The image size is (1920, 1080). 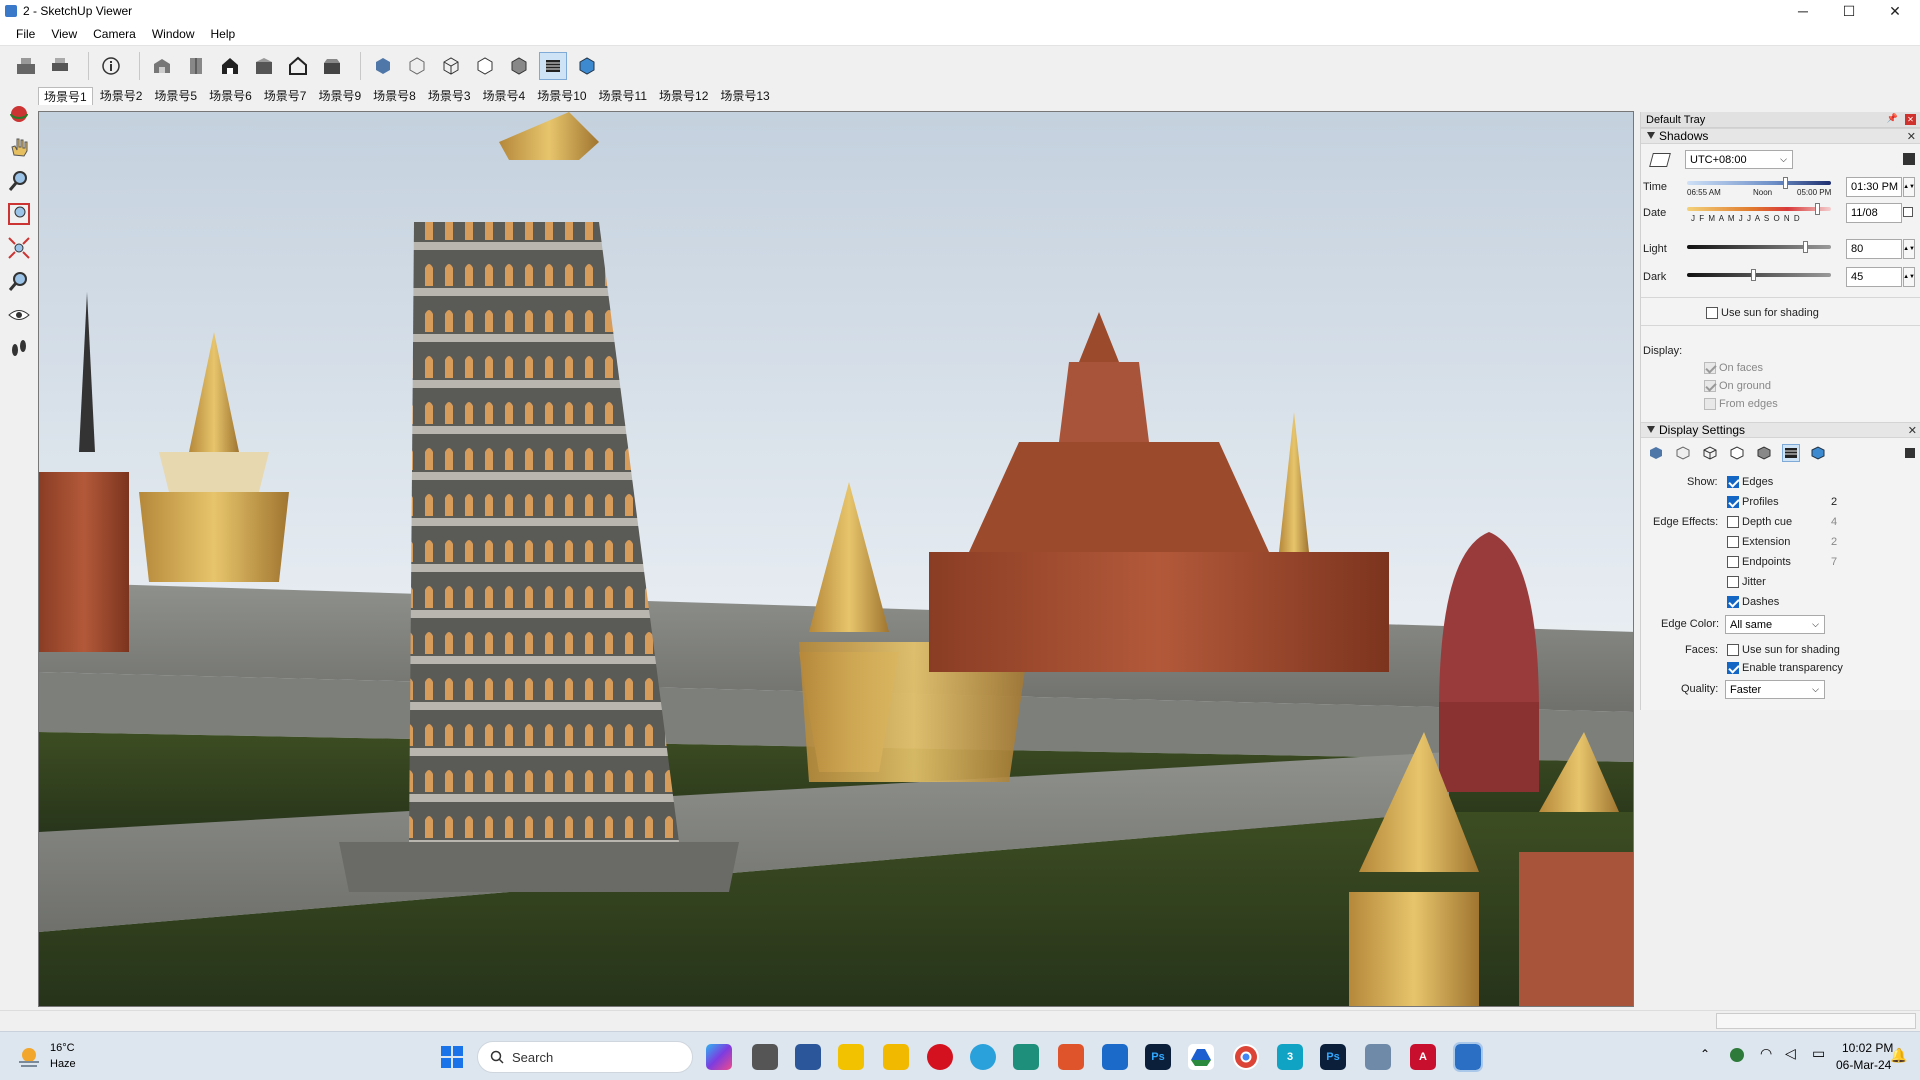 I want to click on time-input: 01:30 PM, so click(x=1874, y=187).